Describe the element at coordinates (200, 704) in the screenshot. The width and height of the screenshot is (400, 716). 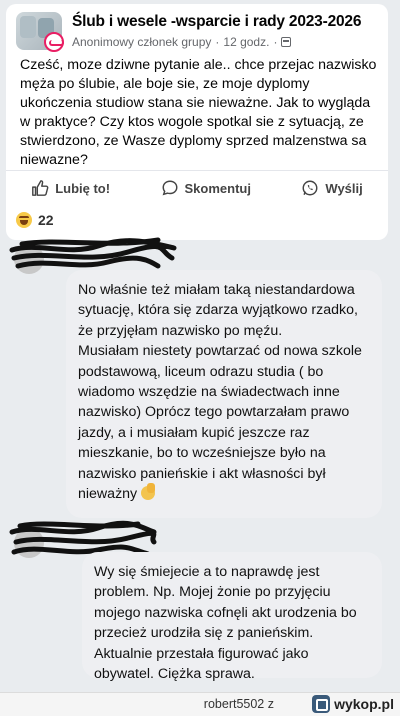
I see `watermark-bar: robert5502 z wykop.pl` at that location.